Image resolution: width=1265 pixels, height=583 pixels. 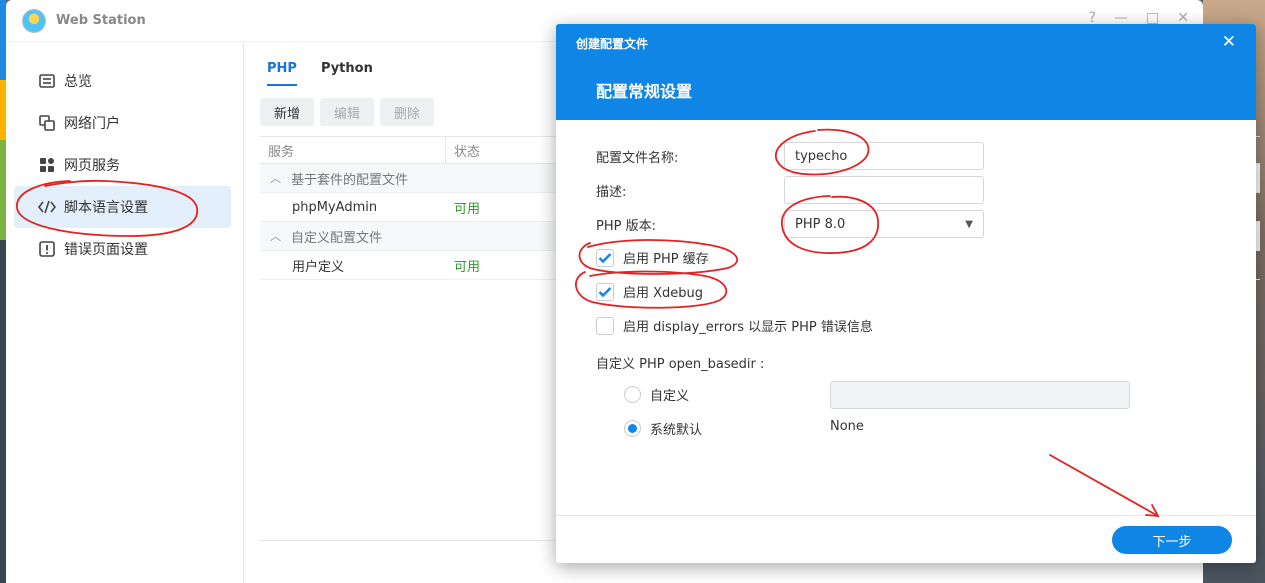 I want to click on php-version-value: PHP 8.0, so click(x=820, y=224).